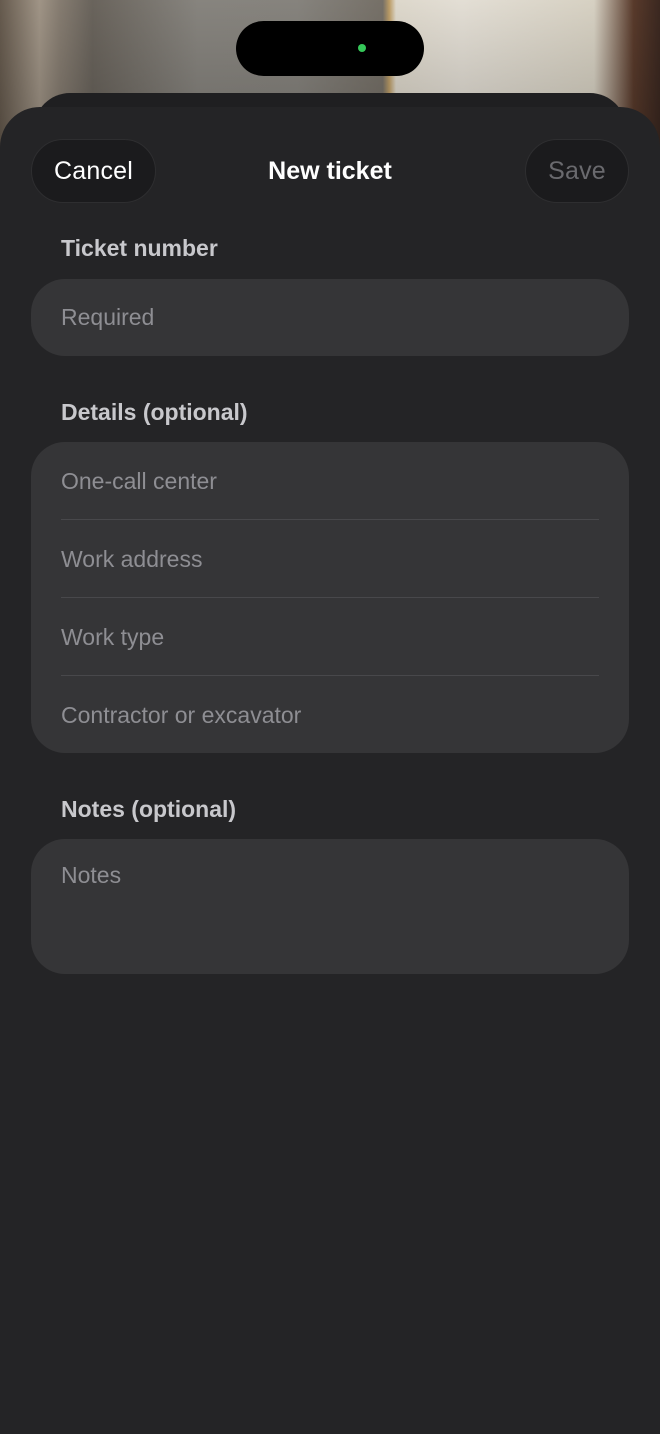 The image size is (660, 1434). I want to click on notes-label: Notes (optional), so click(149, 809).